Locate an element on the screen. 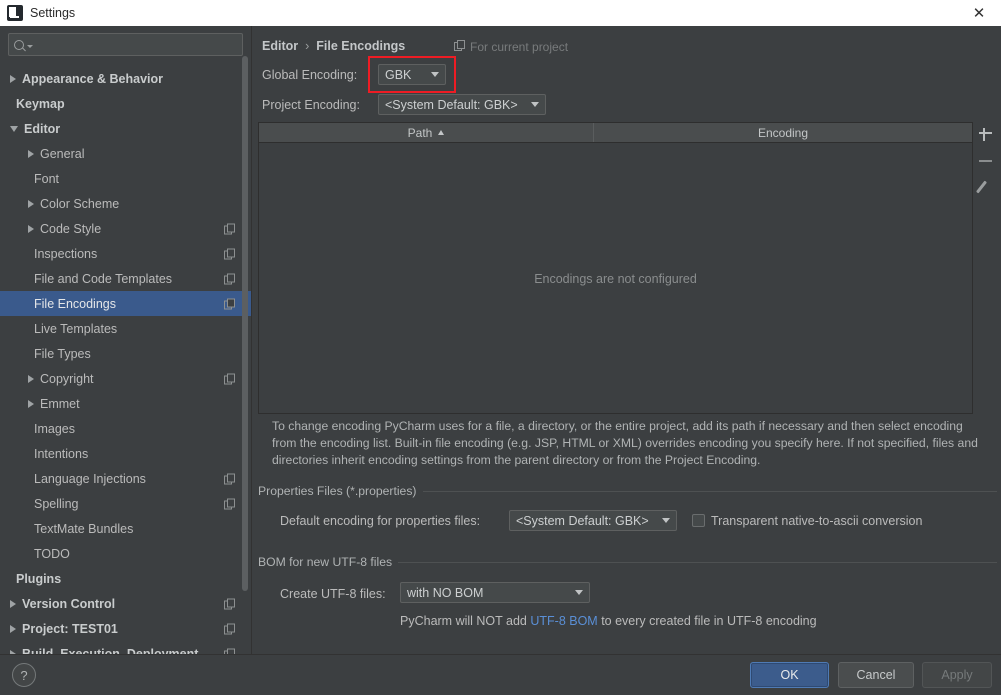 This screenshot has height=695, width=1001. sidebar-item-label: Language Injections is located at coordinates (90, 478).